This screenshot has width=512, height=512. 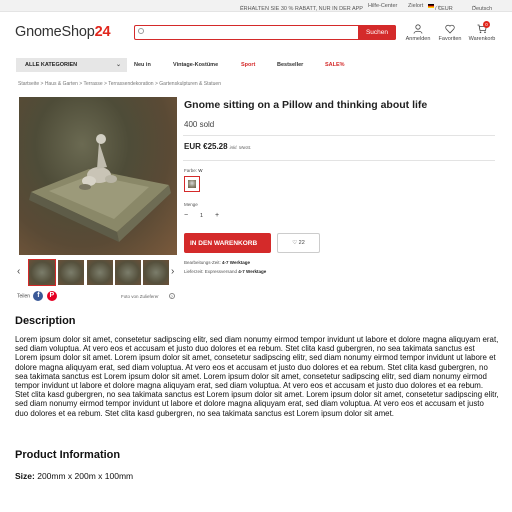 What do you see at coordinates (217, 215) in the screenshot?
I see `increase-quantity-button: +` at bounding box center [217, 215].